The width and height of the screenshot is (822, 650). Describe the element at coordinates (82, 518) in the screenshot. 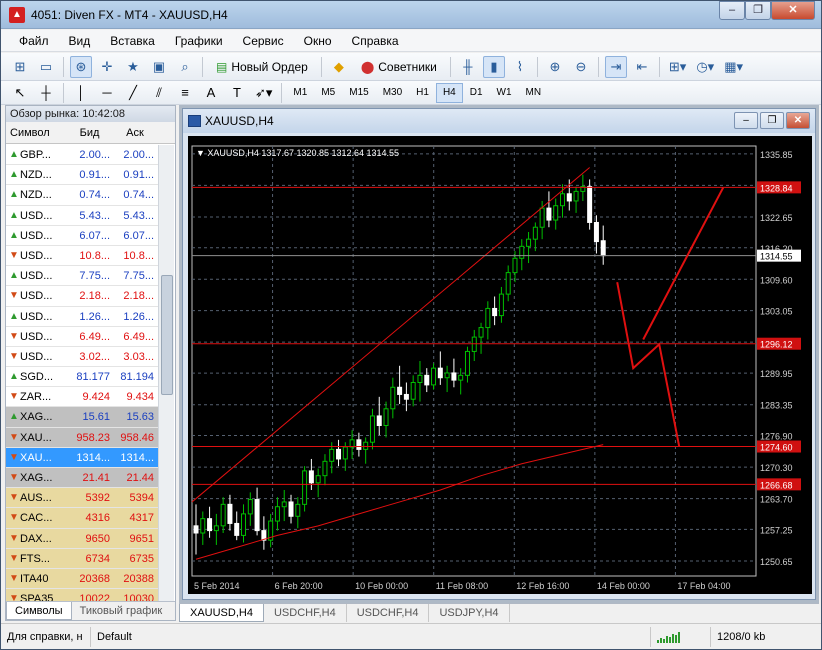

I see `market-watch-row: ▼ CAC... 4316 4317` at that location.